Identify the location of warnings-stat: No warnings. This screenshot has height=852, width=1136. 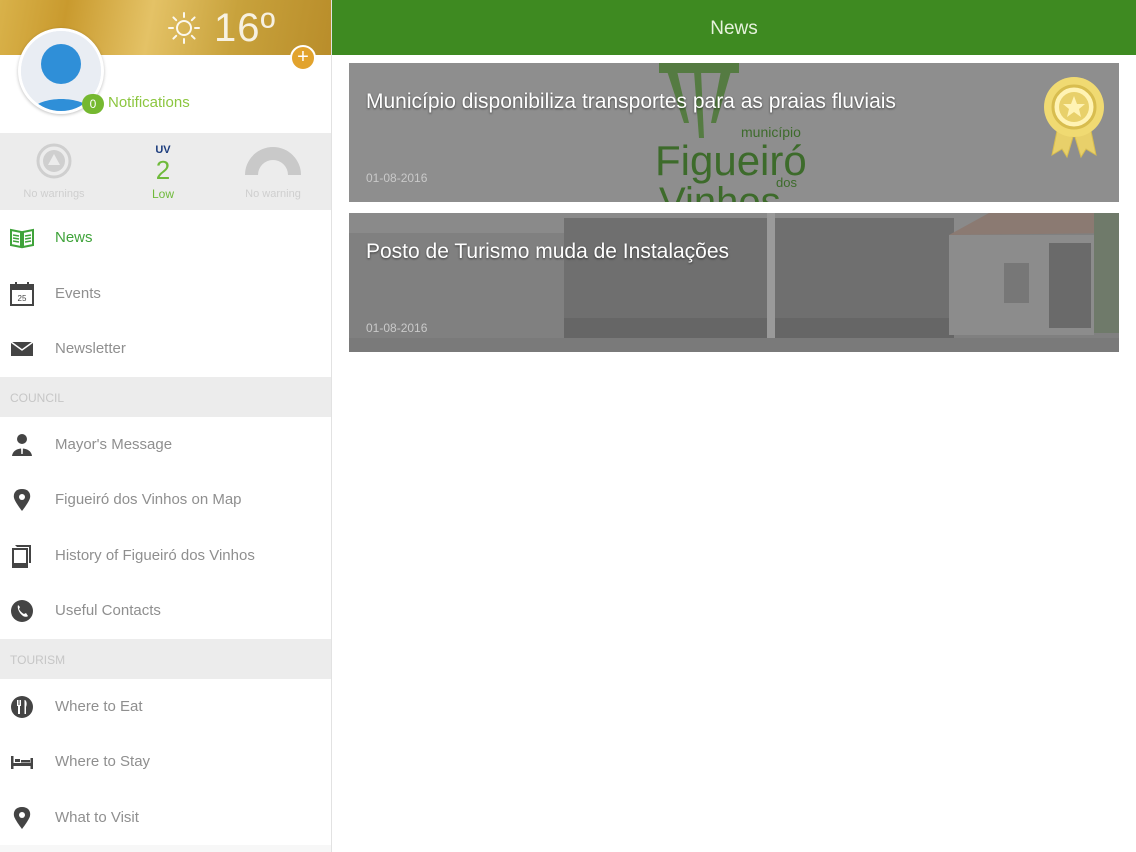
(54, 171).